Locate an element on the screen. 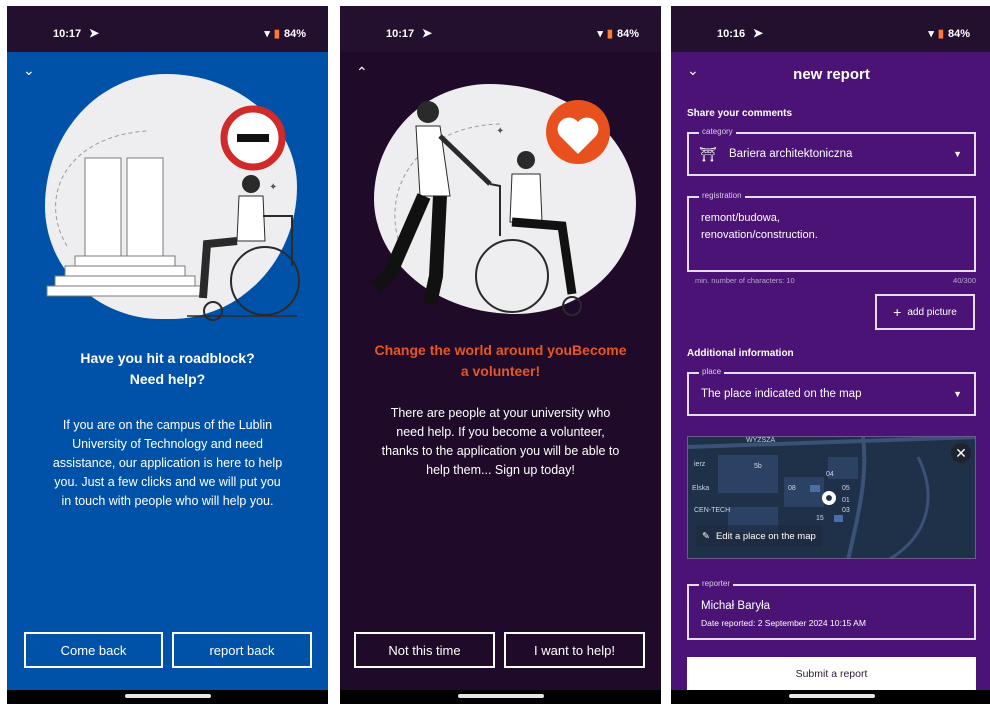 The width and height of the screenshot is (990, 707). reporter-label: reporter is located at coordinates (716, 583).